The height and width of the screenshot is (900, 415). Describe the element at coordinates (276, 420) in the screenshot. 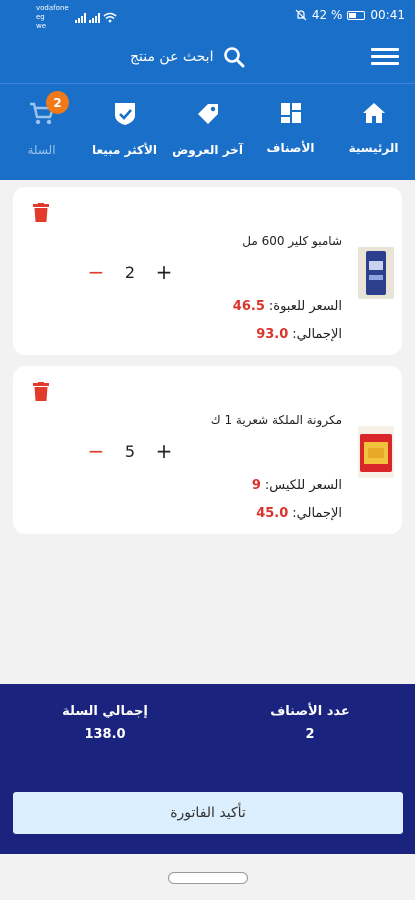

I see `product-name: مكرونة الملكة شعرية 1 ك` at that location.